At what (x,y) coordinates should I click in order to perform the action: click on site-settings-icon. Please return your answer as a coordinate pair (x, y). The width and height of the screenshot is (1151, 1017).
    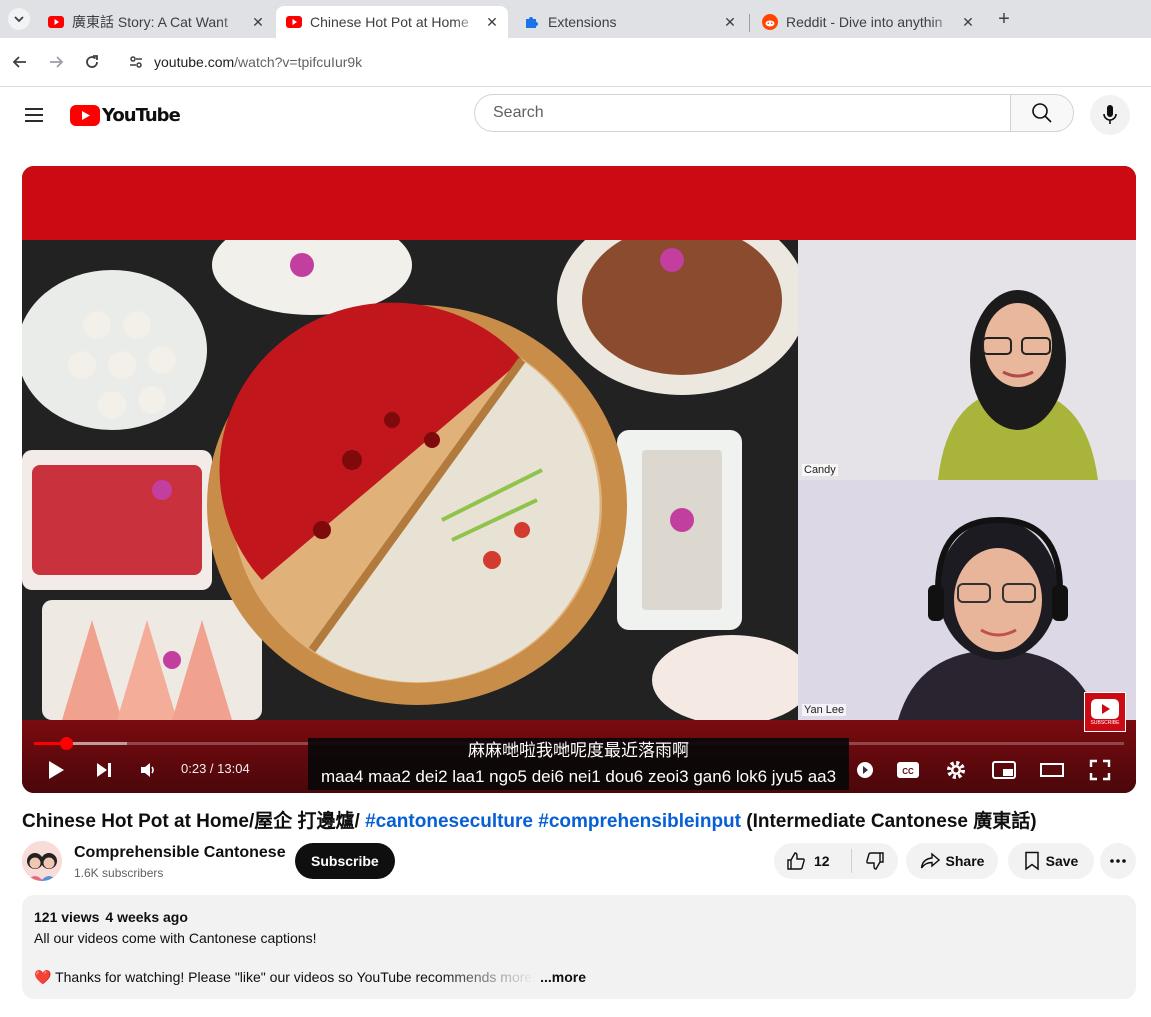
    Looking at the image, I should click on (136, 62).